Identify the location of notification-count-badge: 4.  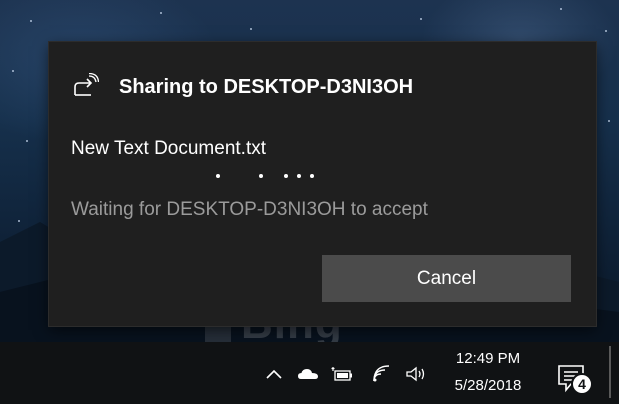
(582, 384).